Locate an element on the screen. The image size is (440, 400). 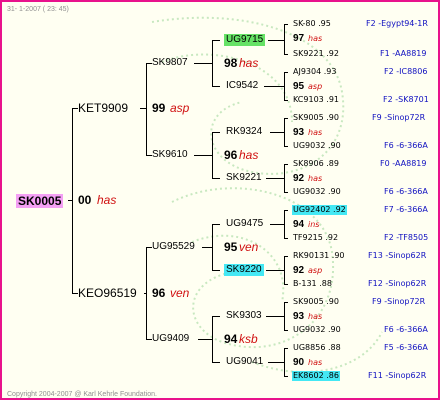
gen4-bottom-line: F1 -AA8819 is located at coordinates (403, 53).